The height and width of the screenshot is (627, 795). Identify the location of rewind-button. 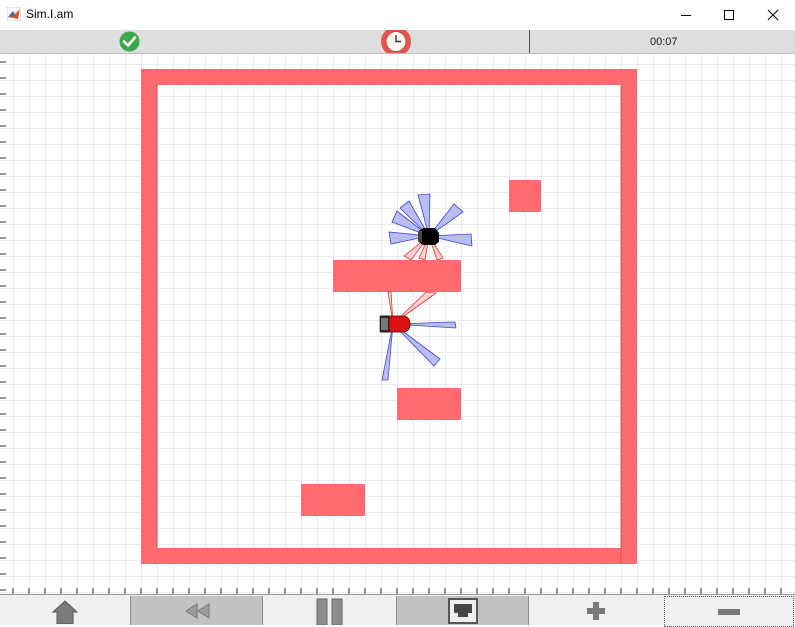
(196, 610).